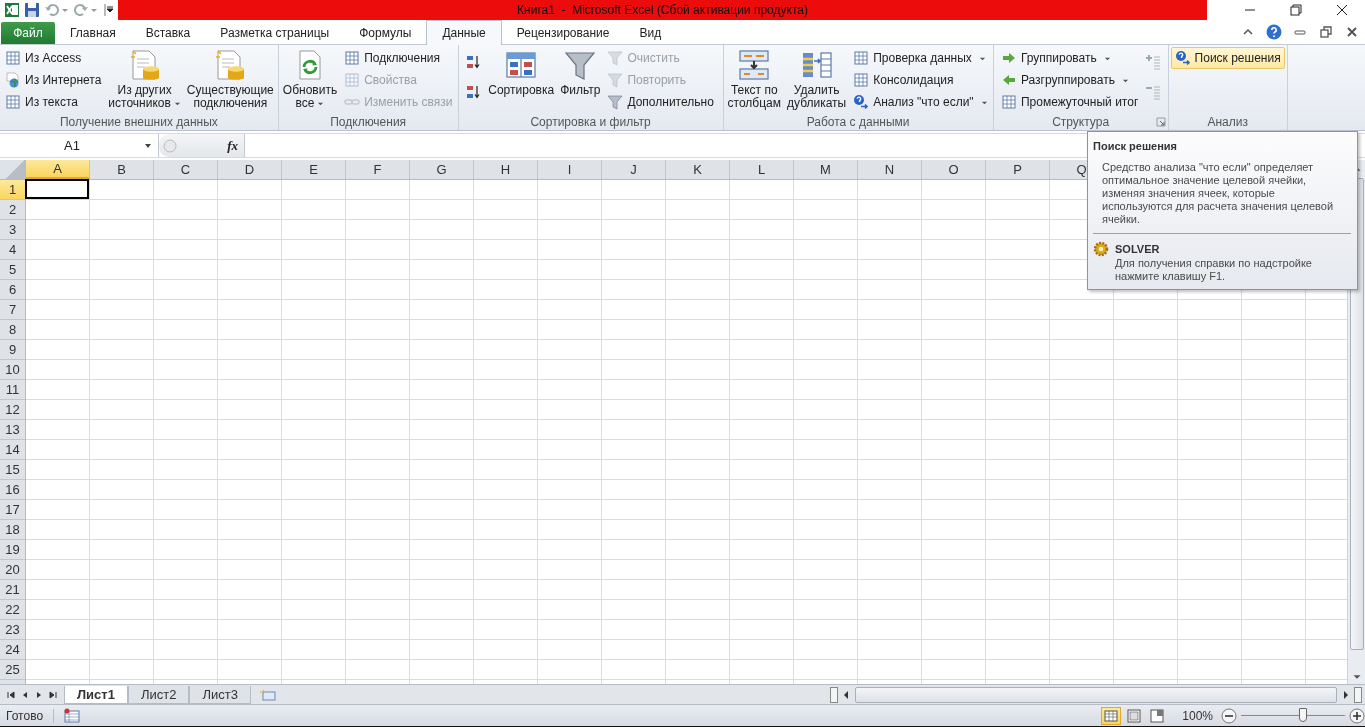 The width and height of the screenshot is (1365, 727). I want to click on file-tab: Файл, so click(28, 33).